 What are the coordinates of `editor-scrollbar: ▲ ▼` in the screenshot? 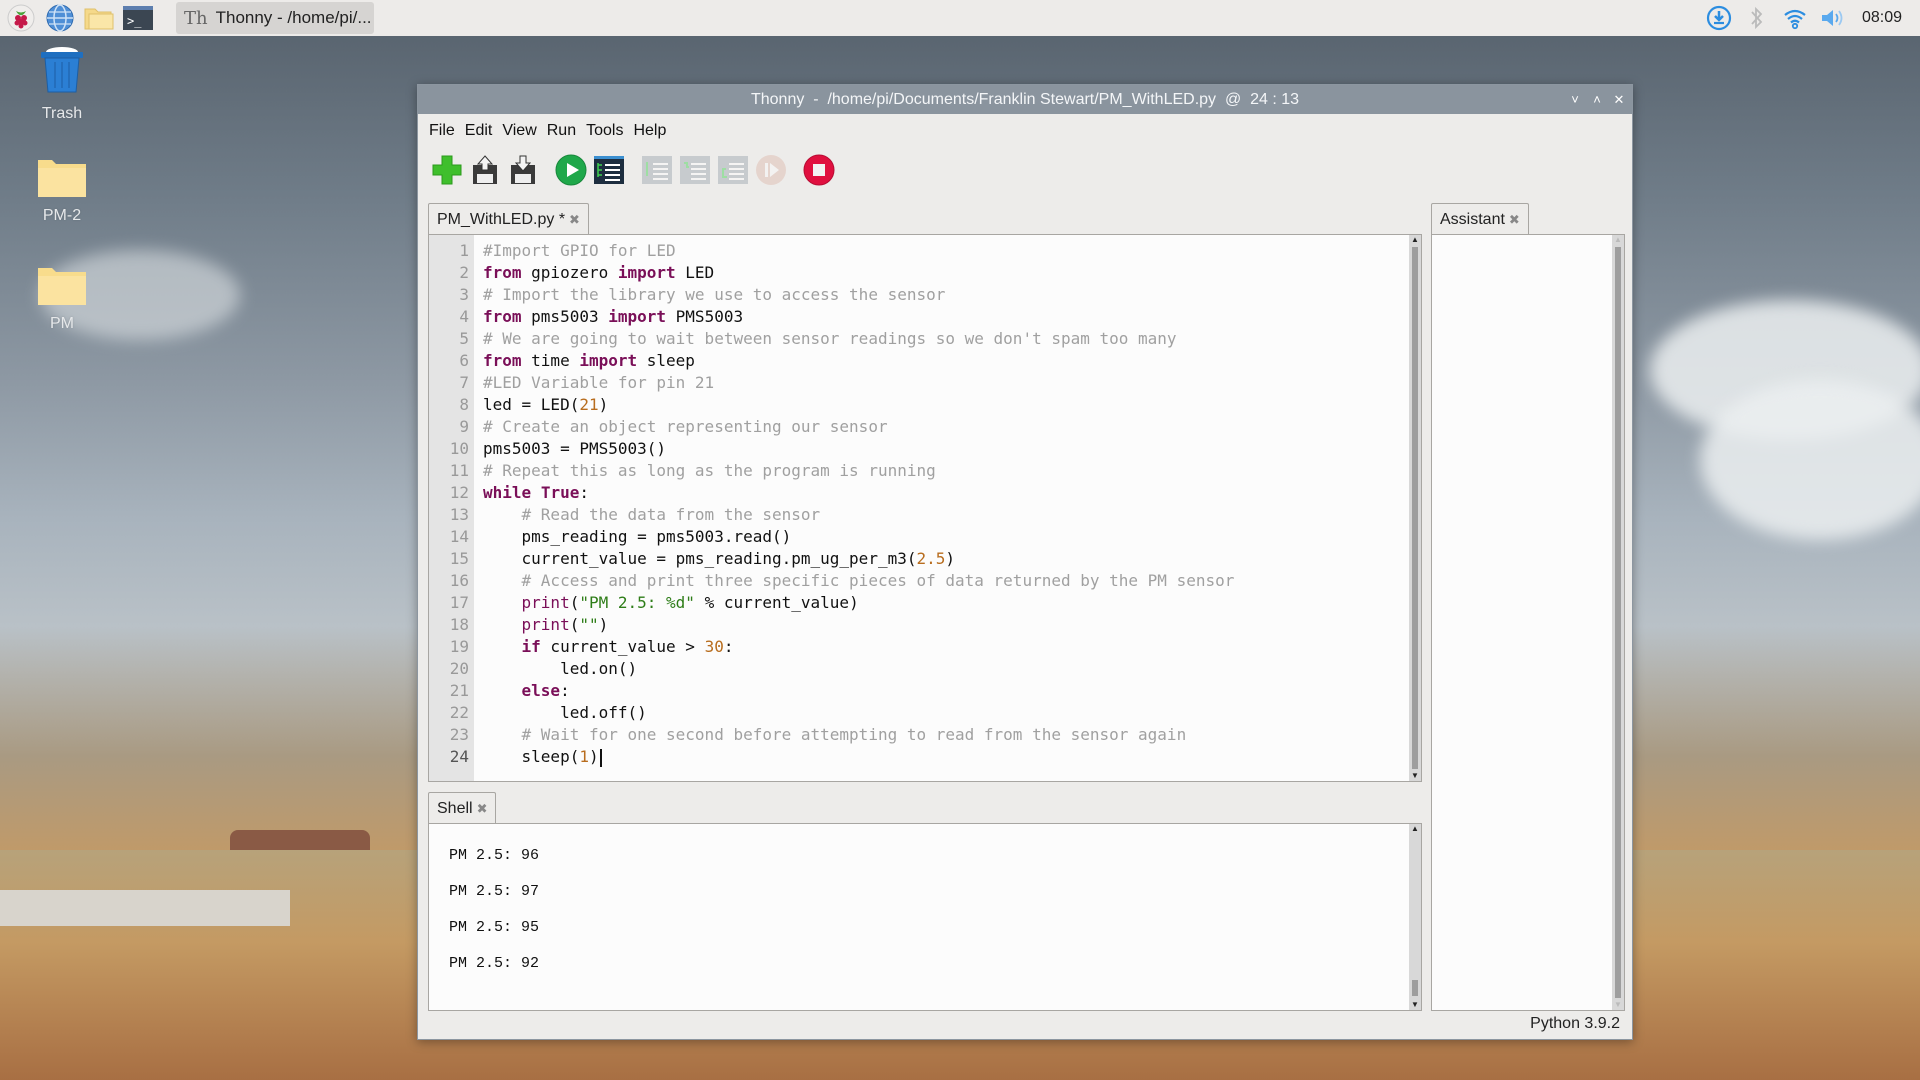 It's located at (1415, 508).